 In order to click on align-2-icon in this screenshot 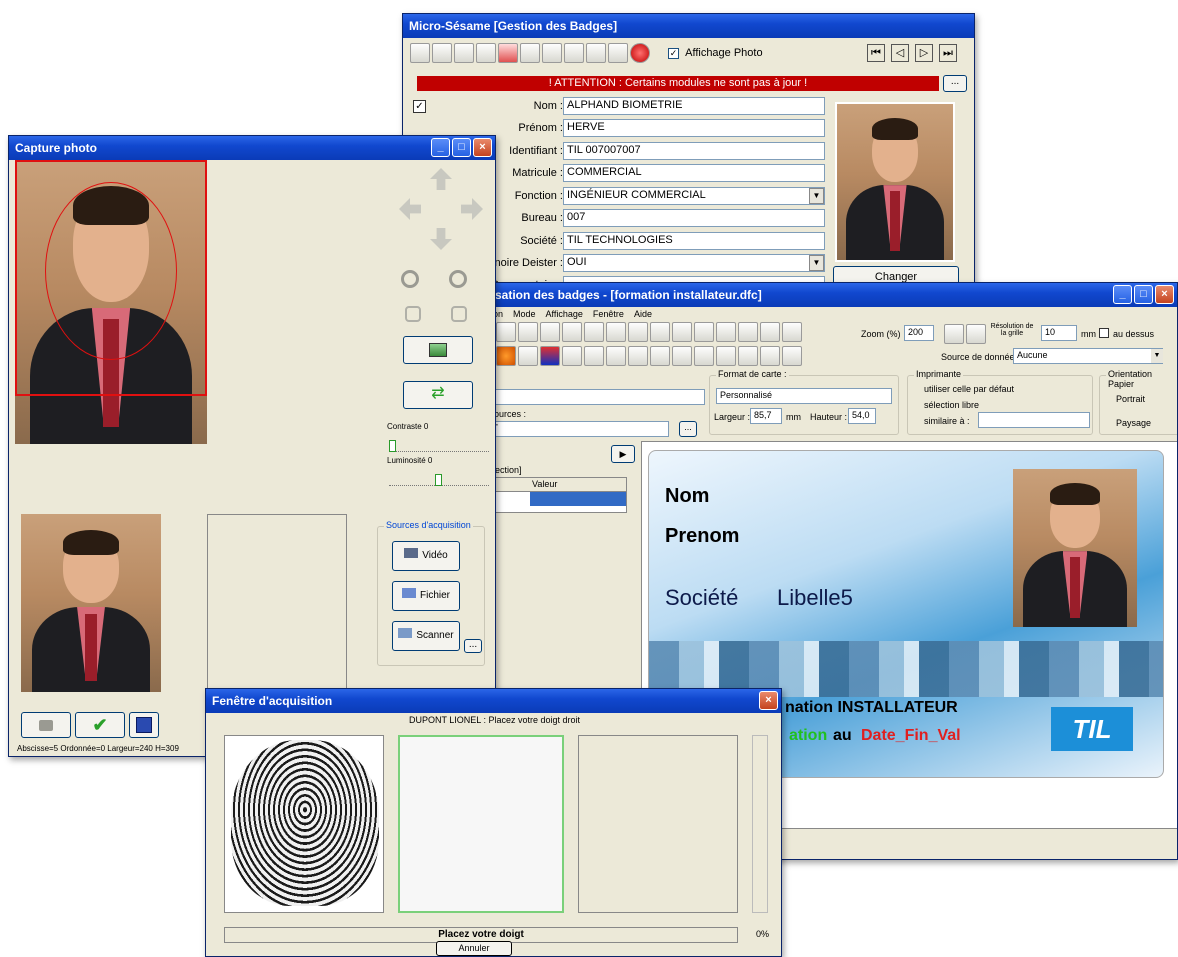, I will do `click(660, 332)`.